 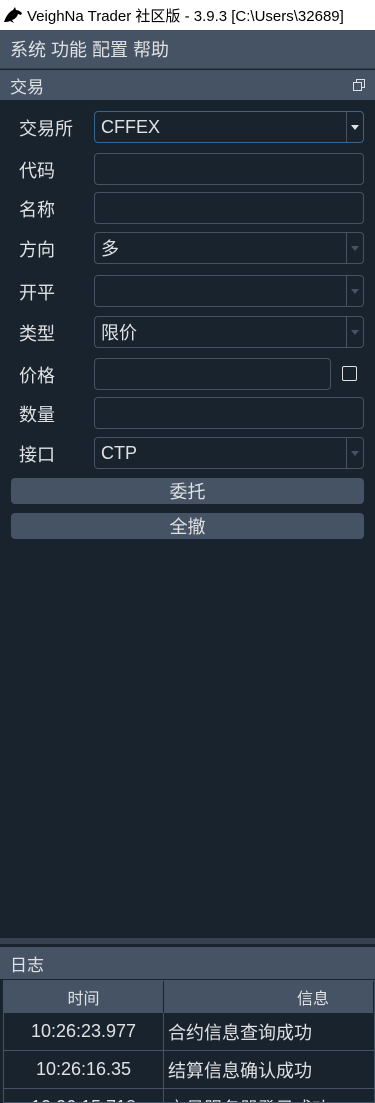 I want to click on price-checkbox, so click(x=349, y=373).